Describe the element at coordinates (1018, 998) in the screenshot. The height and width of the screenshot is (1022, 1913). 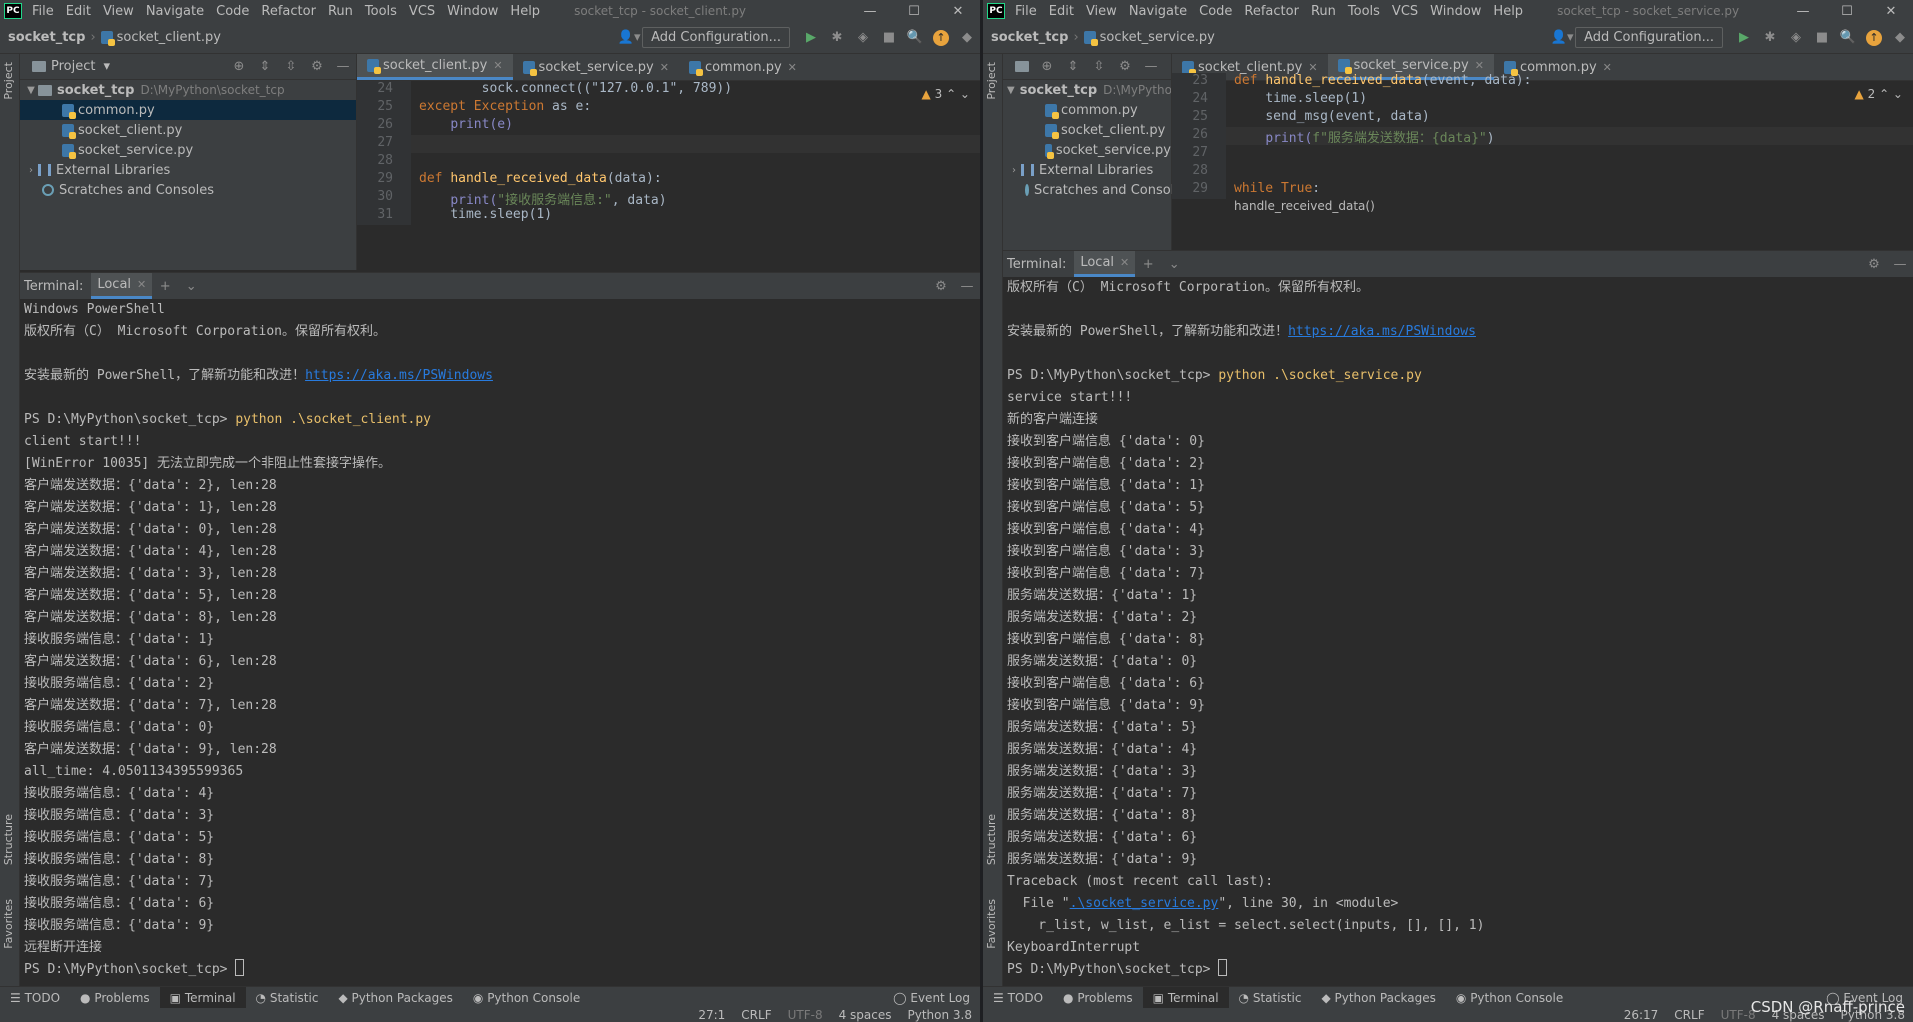
I see `todo-tool-button: ☰ TODO` at that location.